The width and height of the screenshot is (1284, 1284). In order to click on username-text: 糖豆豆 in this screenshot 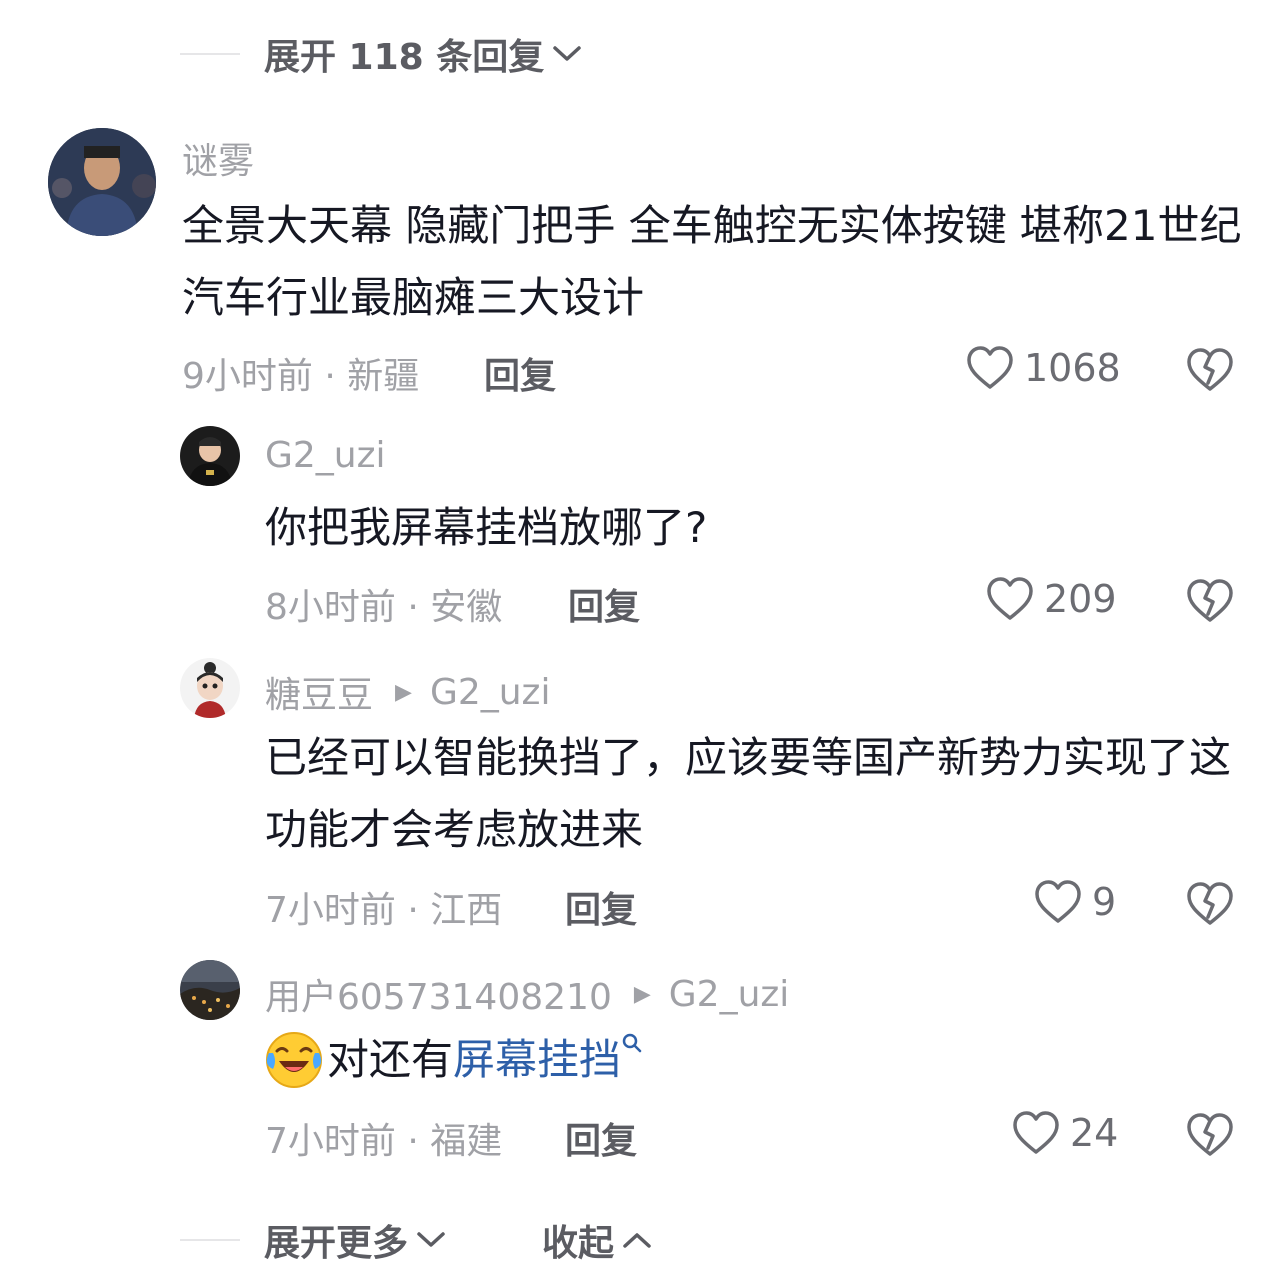, I will do `click(319, 695)`.